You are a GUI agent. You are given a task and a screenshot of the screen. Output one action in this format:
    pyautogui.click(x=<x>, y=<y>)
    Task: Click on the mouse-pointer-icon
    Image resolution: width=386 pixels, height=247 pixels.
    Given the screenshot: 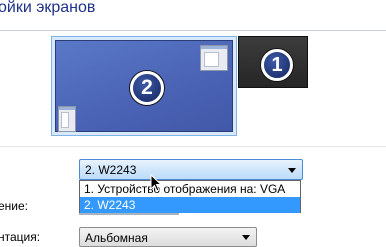 What is the action you would take?
    pyautogui.click(x=156, y=183)
    